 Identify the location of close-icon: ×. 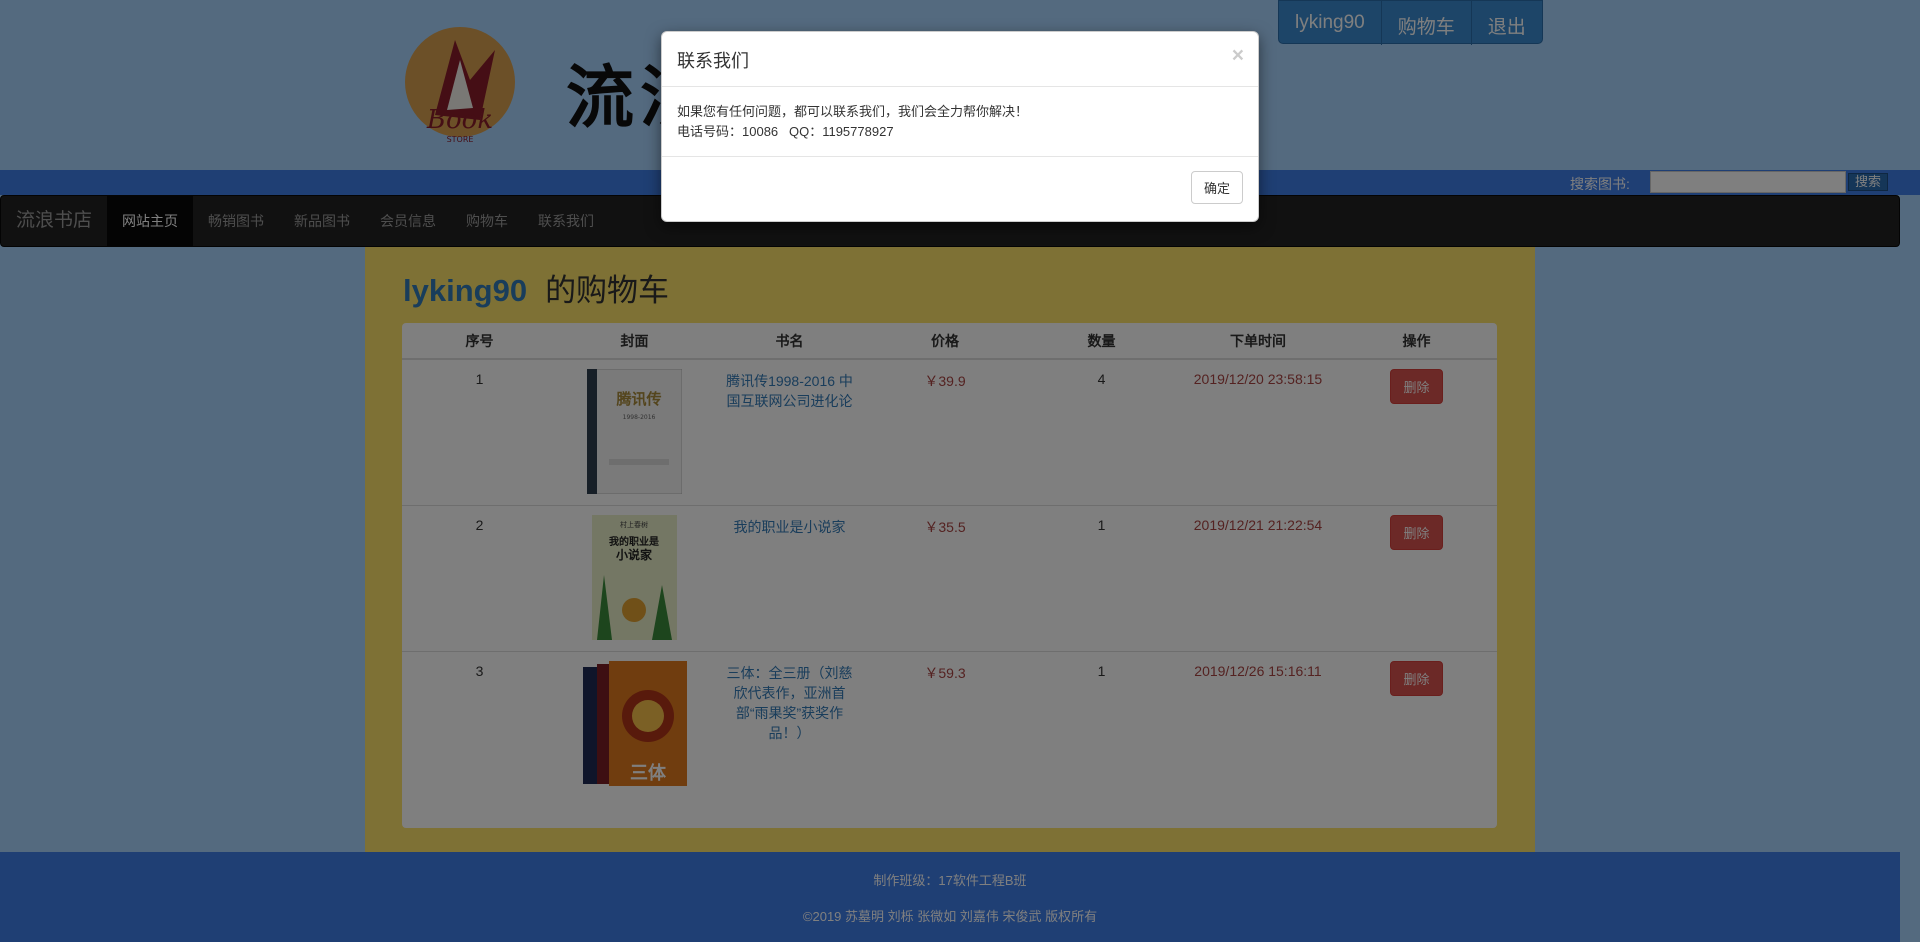
(1238, 56).